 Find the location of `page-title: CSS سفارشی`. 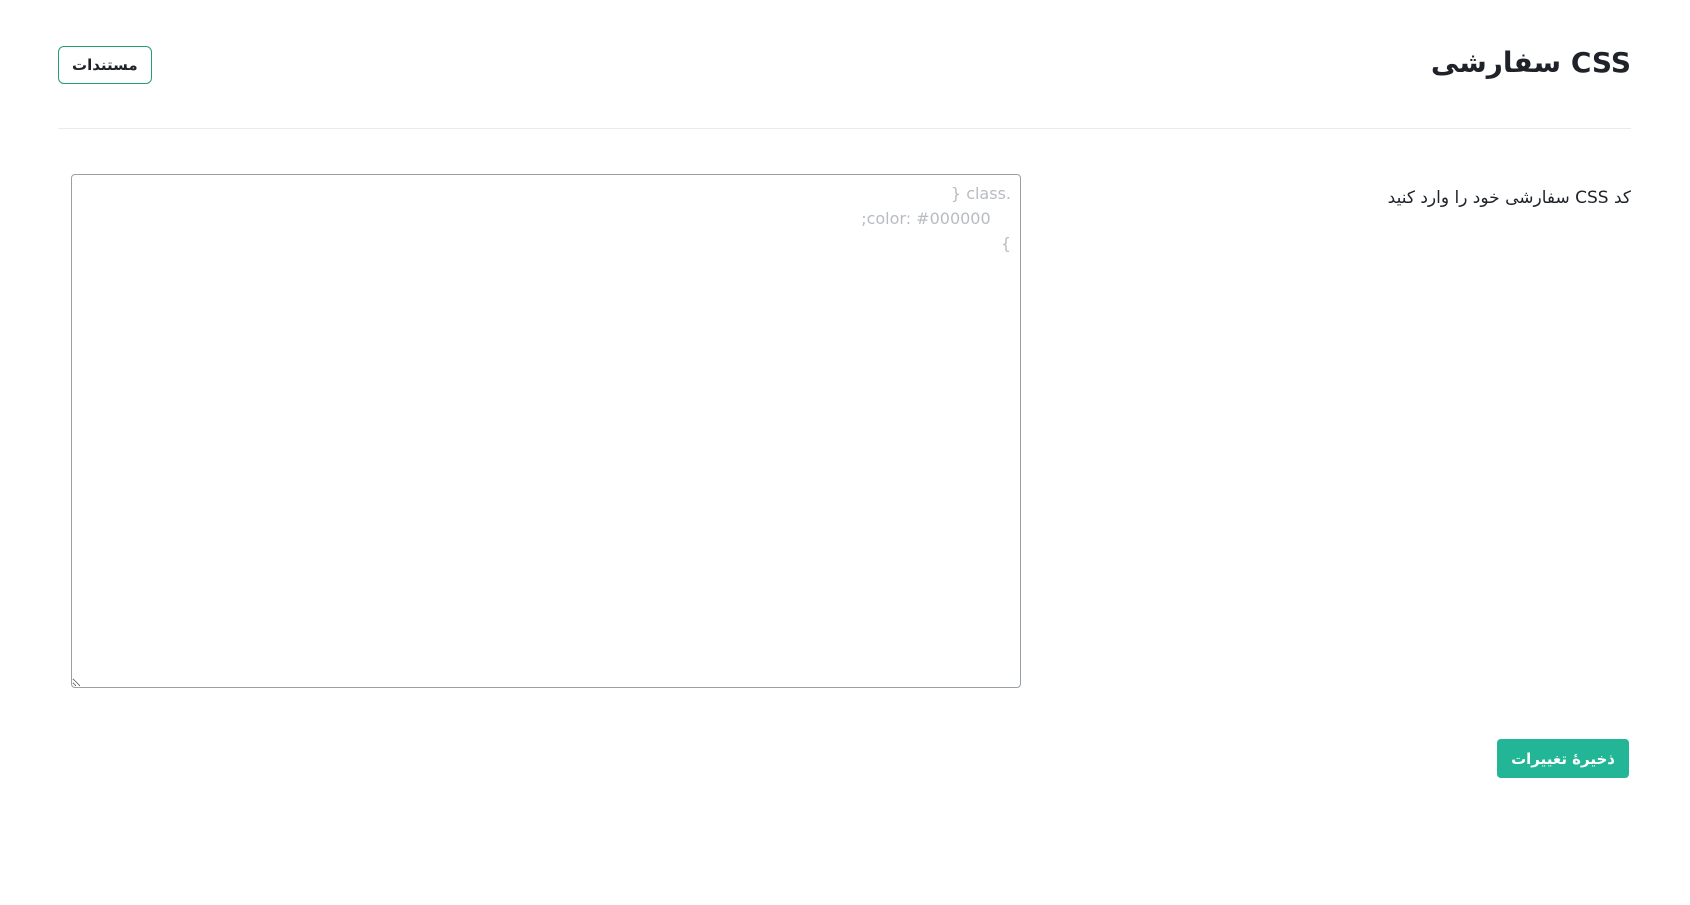

page-title: CSS سفارشی is located at coordinates (1530, 62).